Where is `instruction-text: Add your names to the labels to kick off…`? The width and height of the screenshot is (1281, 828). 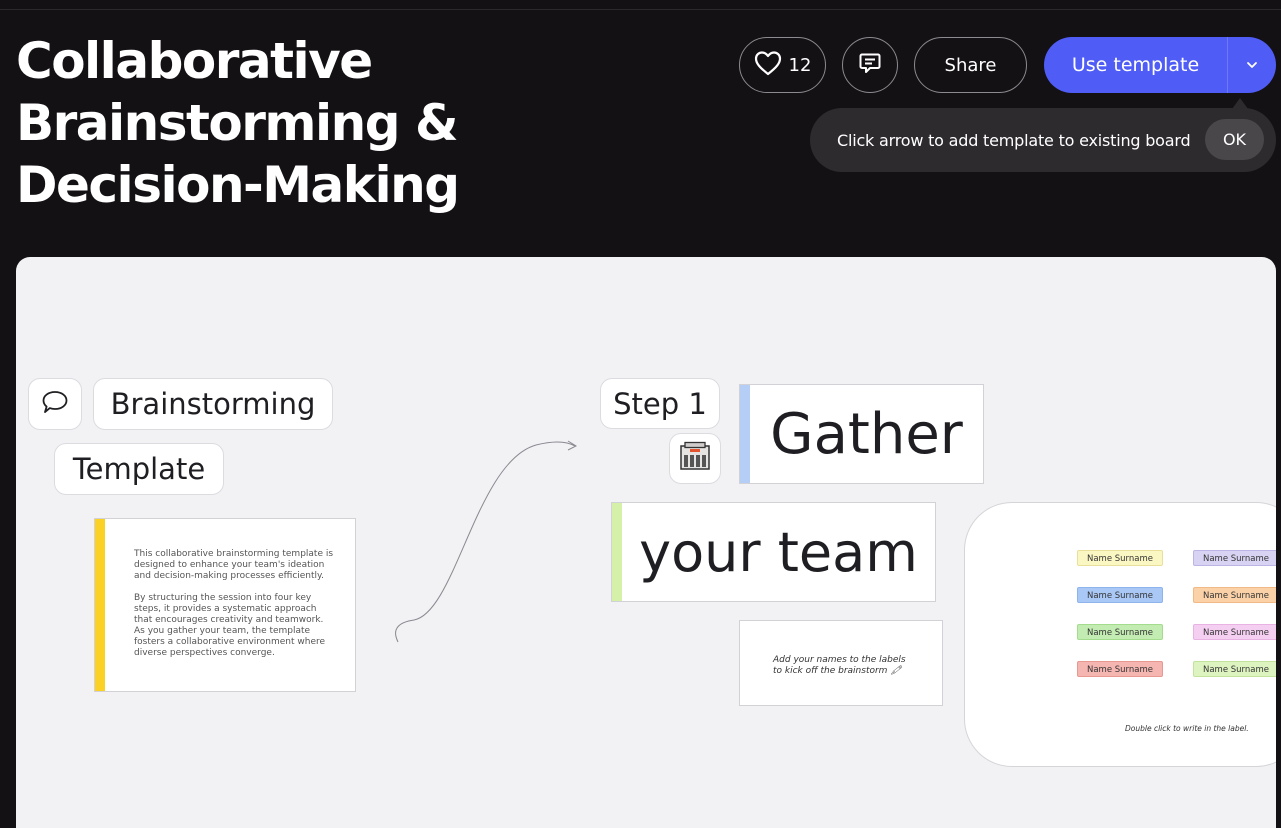 instruction-text: Add your names to the labels to kick off… is located at coordinates (839, 665).